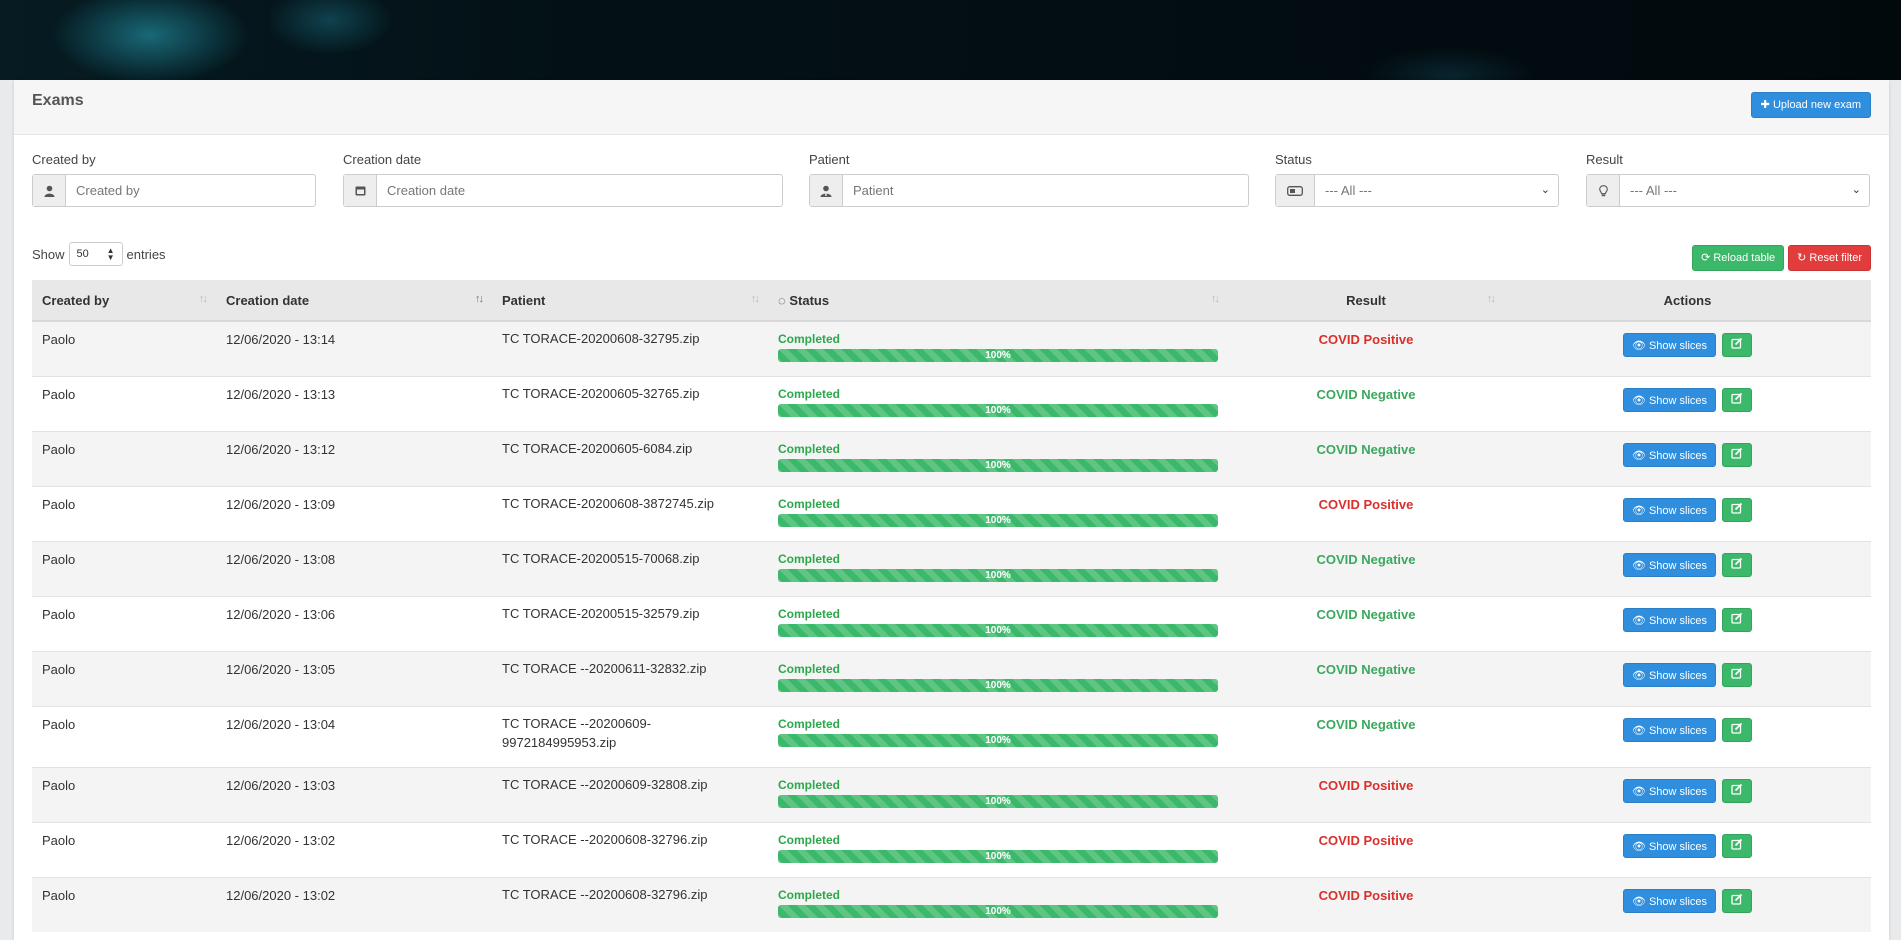 This screenshot has width=1901, height=940. What do you see at coordinates (1436, 190) in the screenshot?
I see `status-select-value: --- All --- ⌄` at bounding box center [1436, 190].